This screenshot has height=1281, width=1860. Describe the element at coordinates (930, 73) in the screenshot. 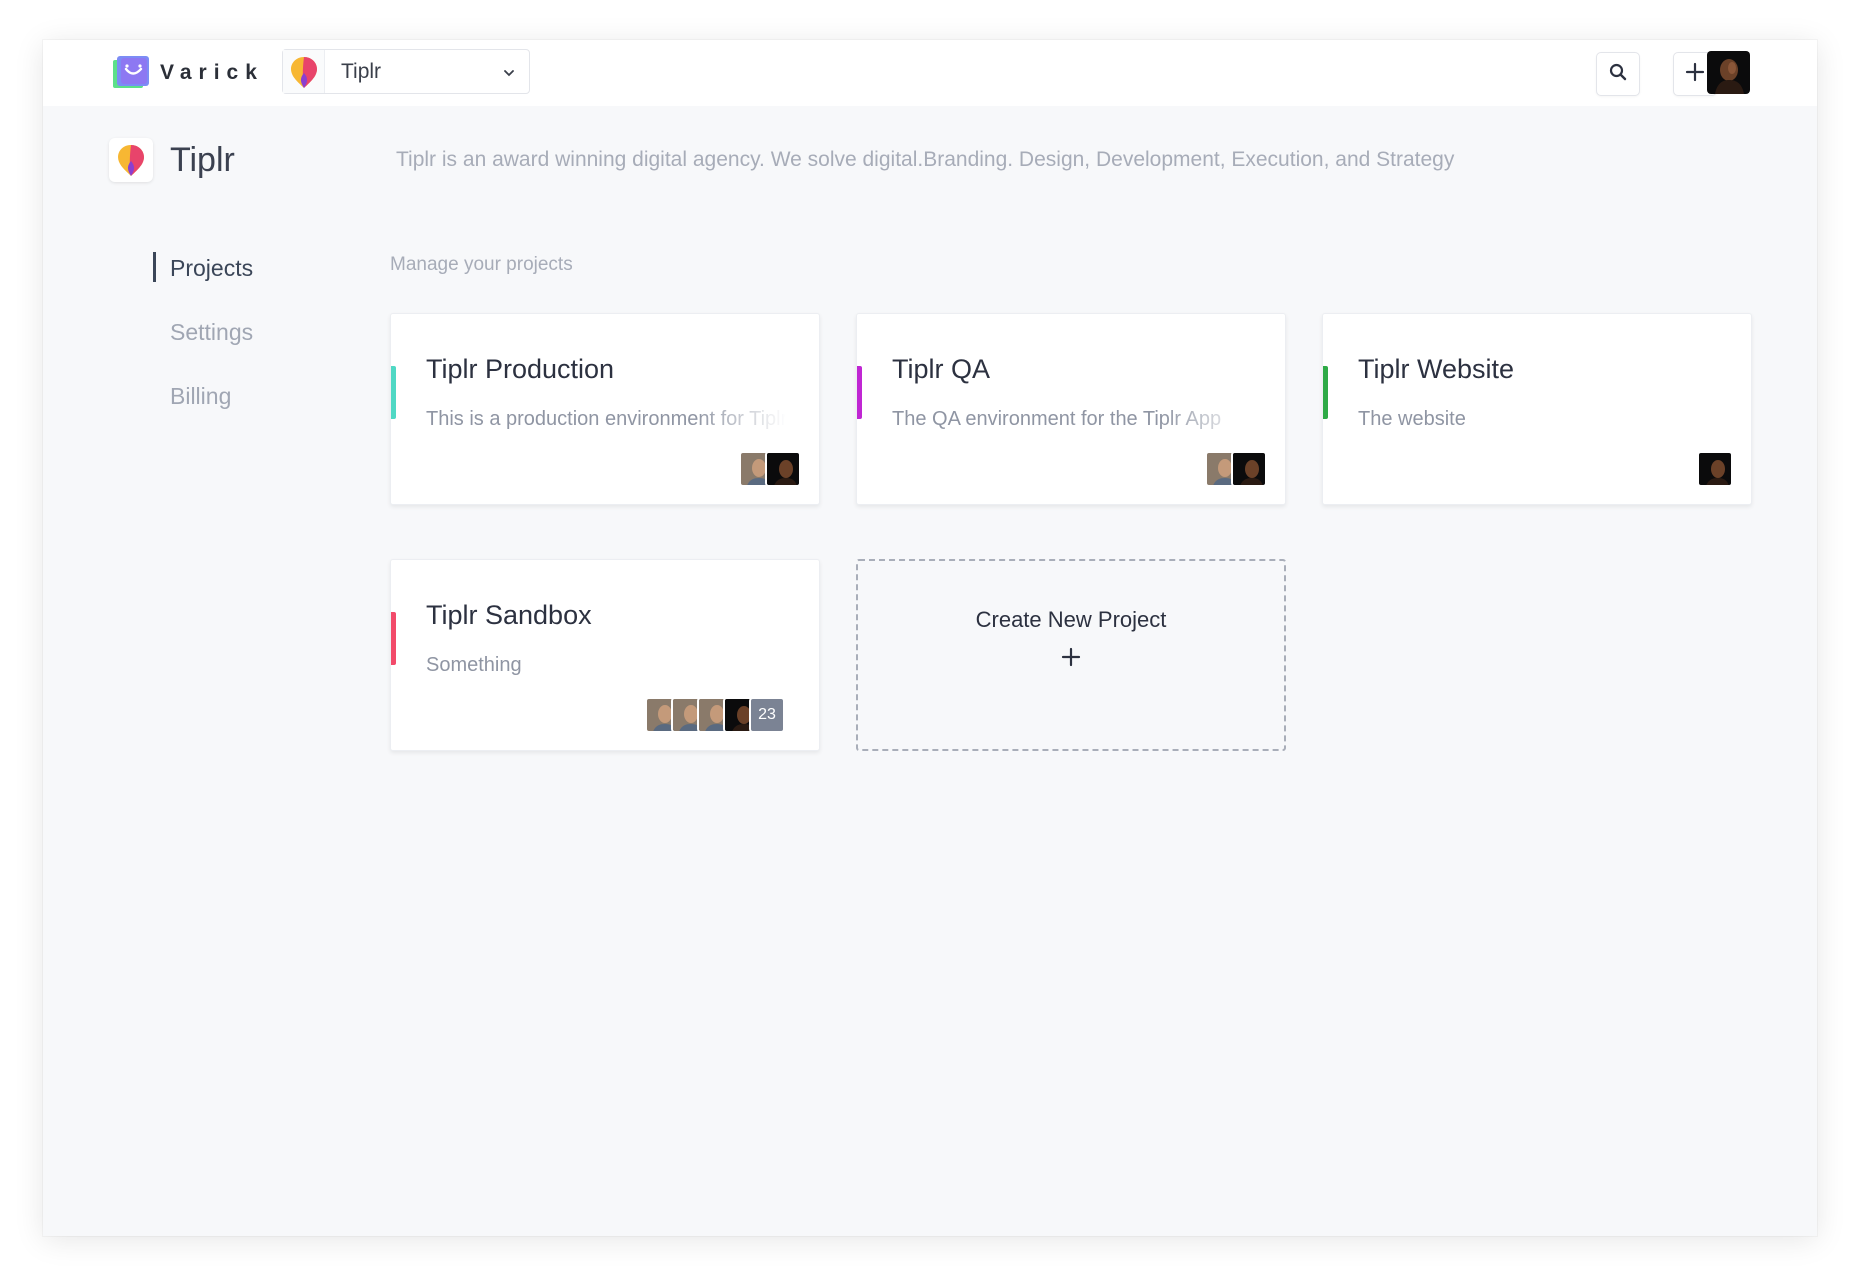

I see `top-bar: Varick Tiplr` at that location.